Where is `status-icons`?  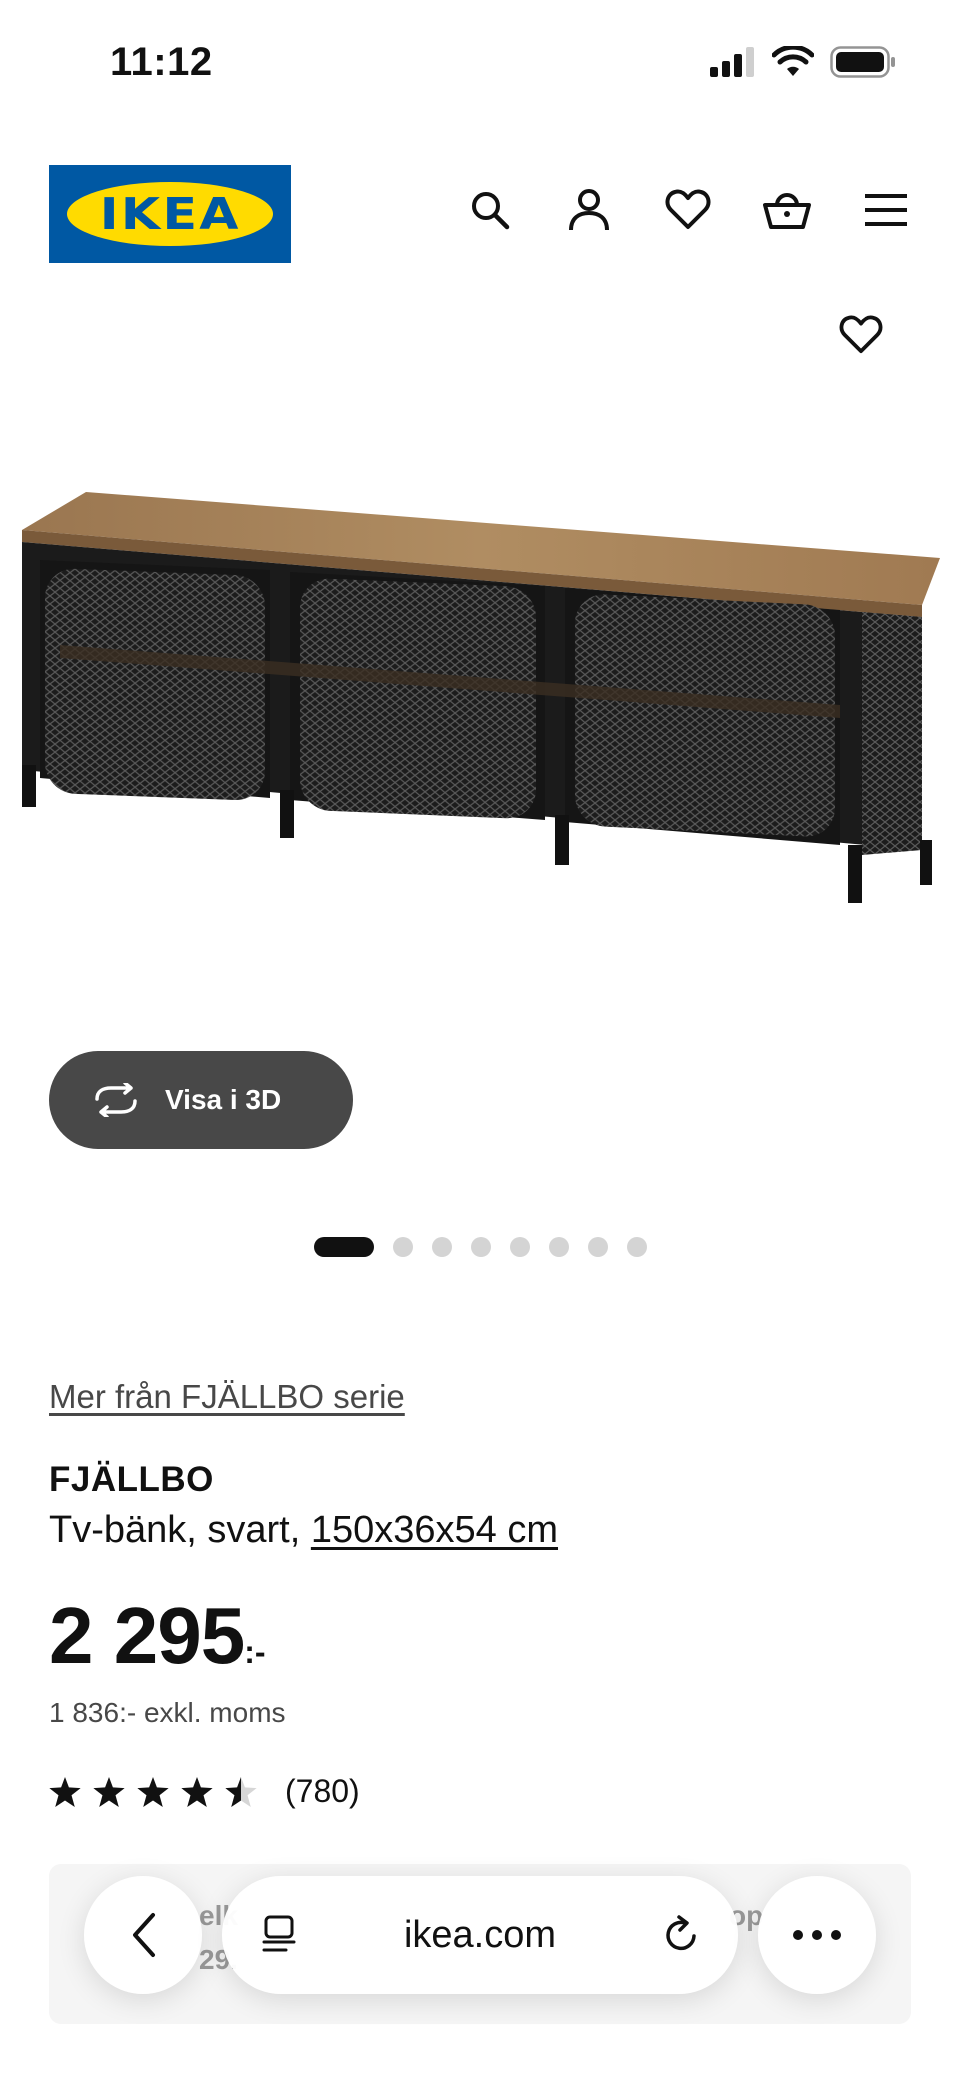
status-icons is located at coordinates (803, 62).